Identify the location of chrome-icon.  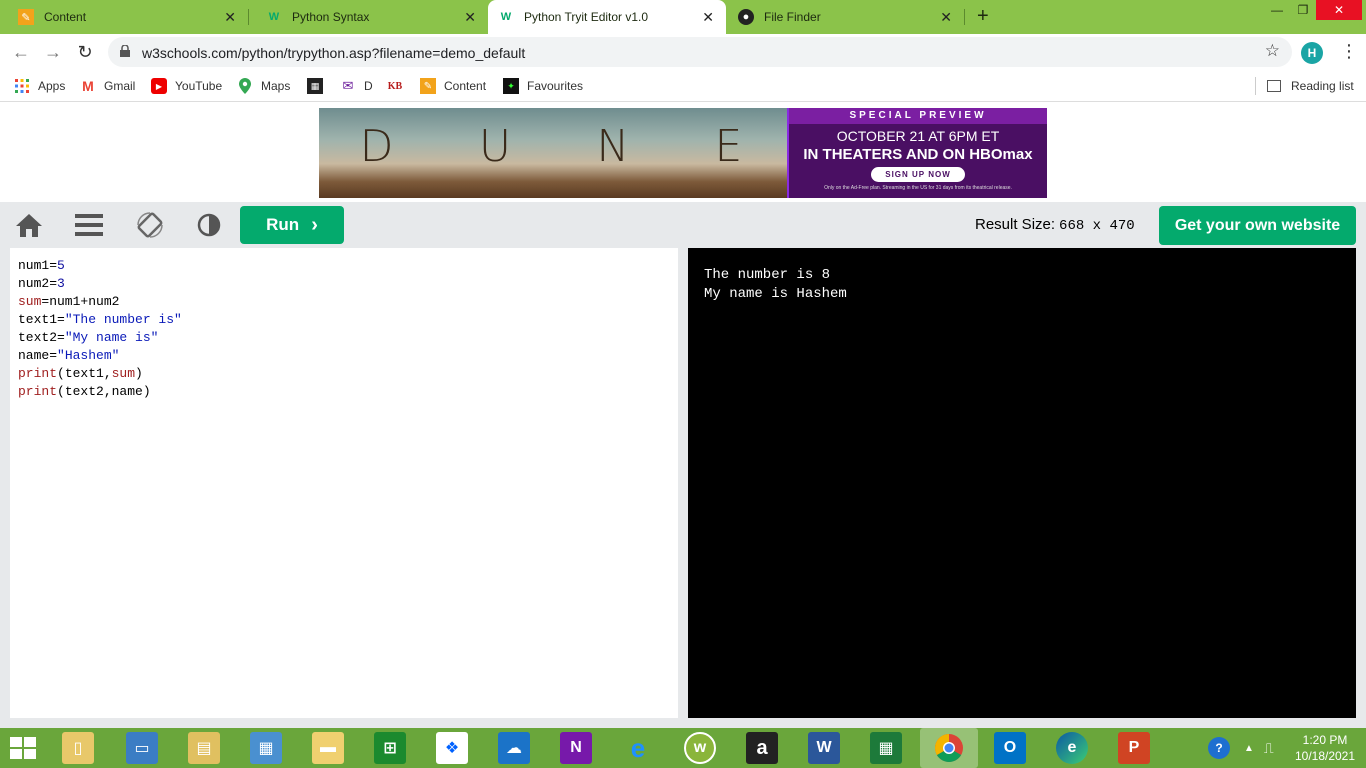
(949, 748).